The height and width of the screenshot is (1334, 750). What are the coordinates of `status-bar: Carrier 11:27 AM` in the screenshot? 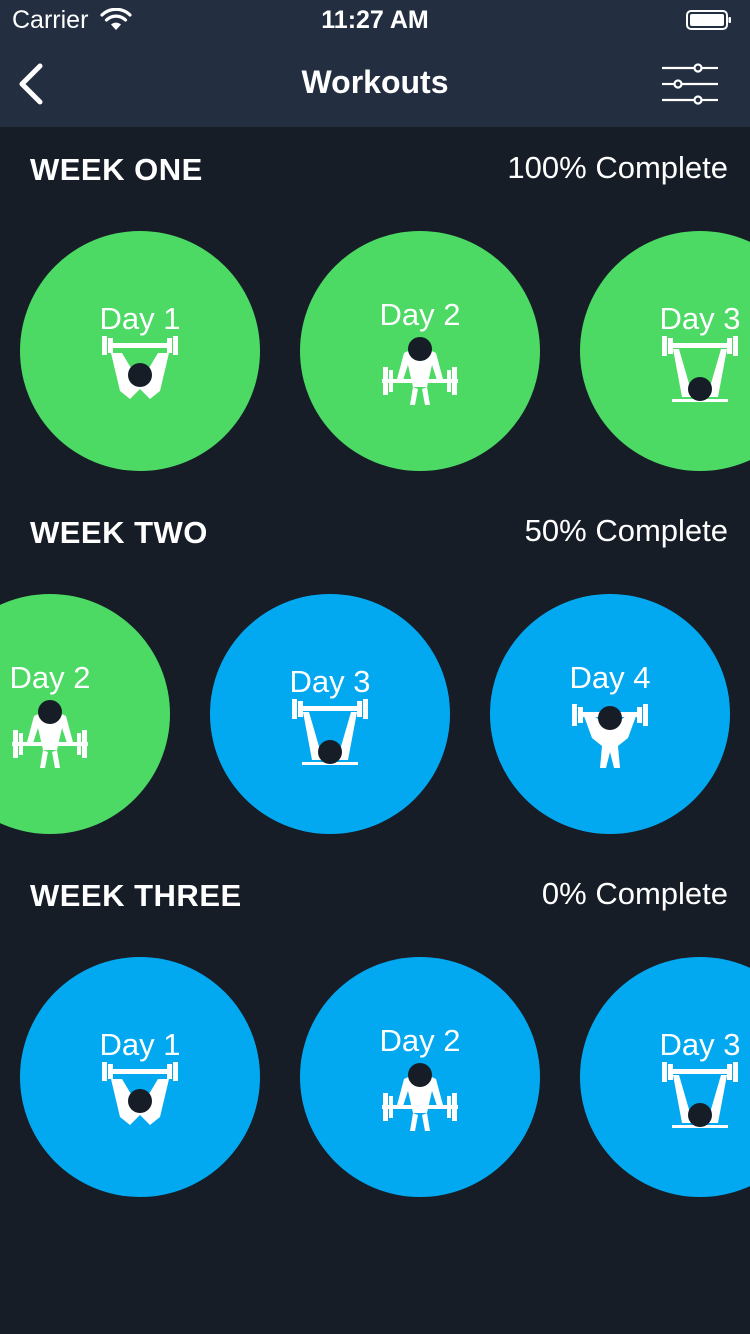 It's located at (375, 20).